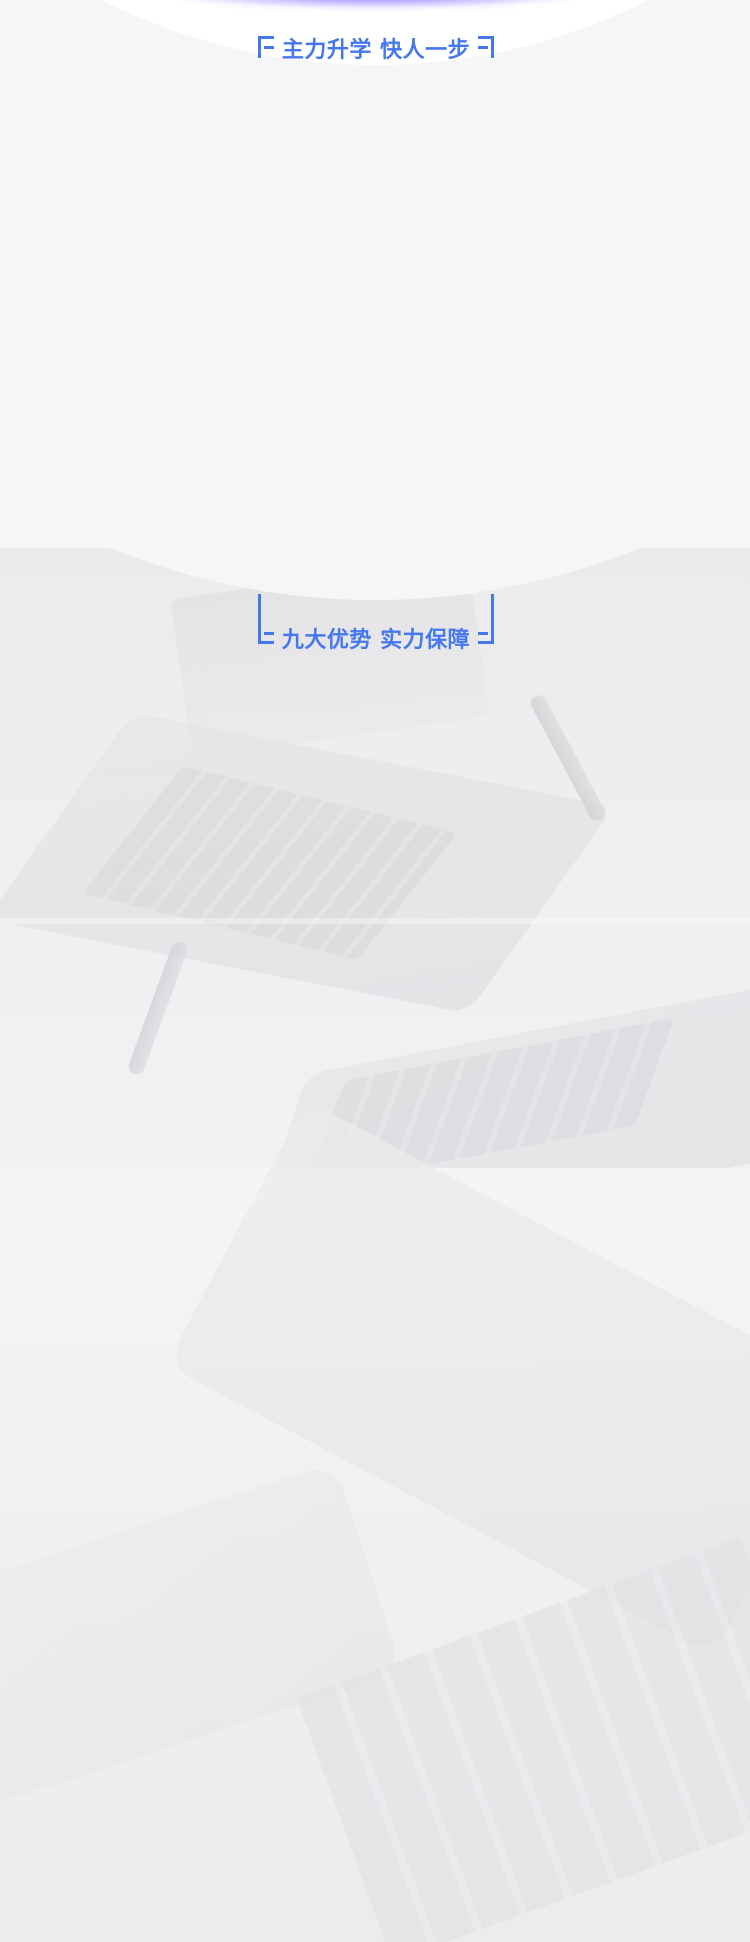 This screenshot has height=1942, width=750. I want to click on section-title-advance: 主力升学 快人一步, so click(376, 48).